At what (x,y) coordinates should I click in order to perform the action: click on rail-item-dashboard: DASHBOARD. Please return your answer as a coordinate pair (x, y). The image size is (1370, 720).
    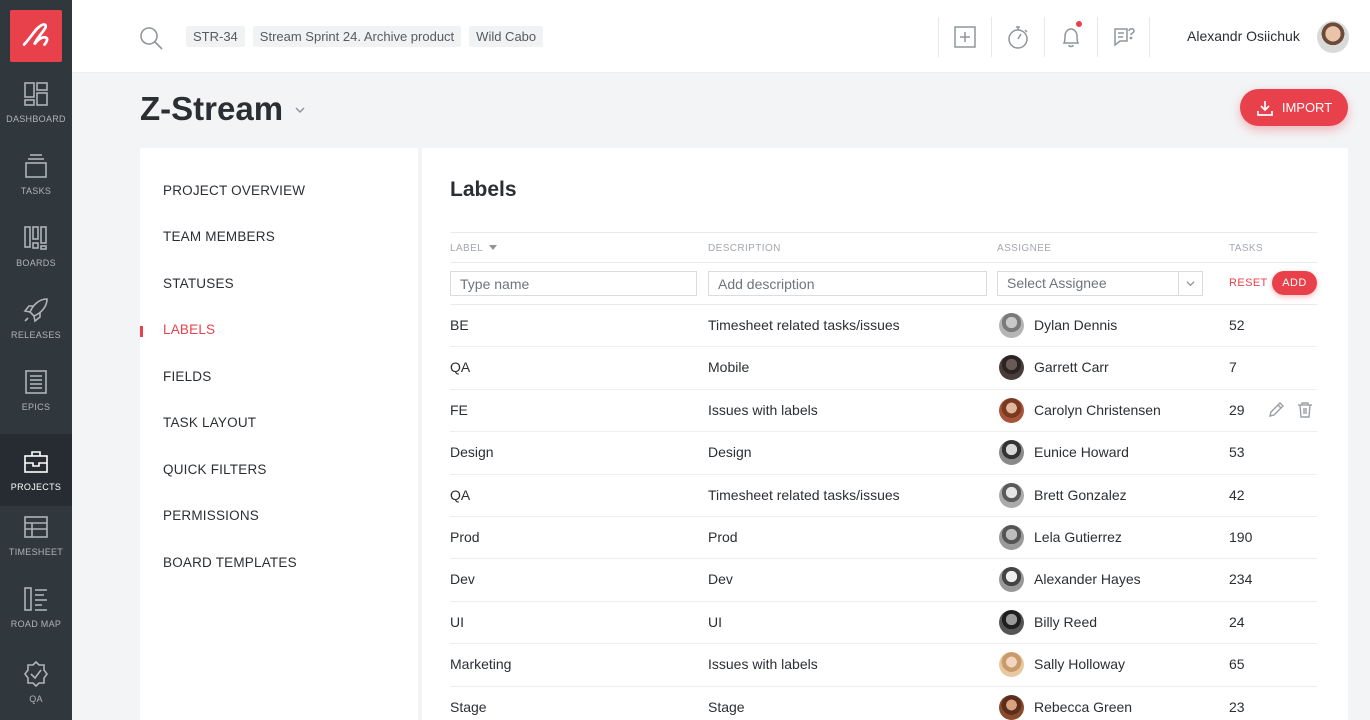
    Looking at the image, I should click on (36, 102).